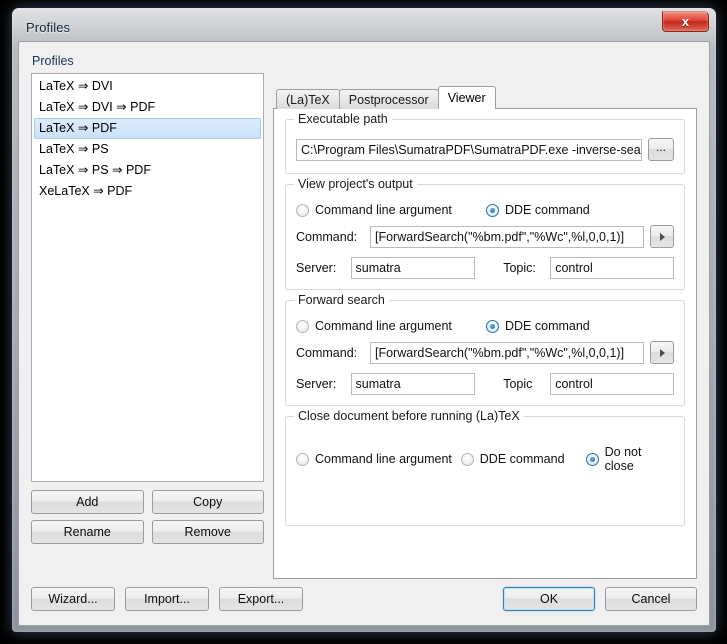 The height and width of the screenshot is (644, 727). I want to click on tab-postprocessor: Postprocessor, so click(388, 99).